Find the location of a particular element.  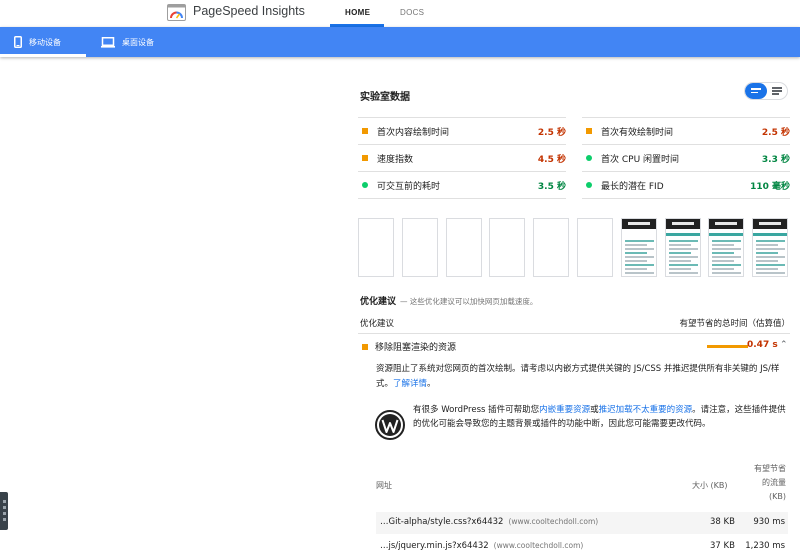

url-column-header: 网址 is located at coordinates (384, 485).